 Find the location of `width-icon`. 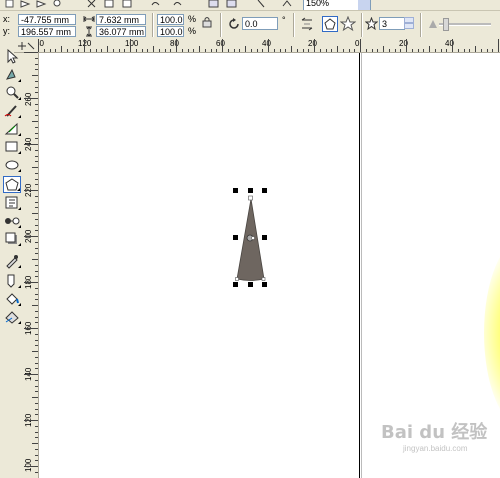

width-icon is located at coordinates (89, 19).